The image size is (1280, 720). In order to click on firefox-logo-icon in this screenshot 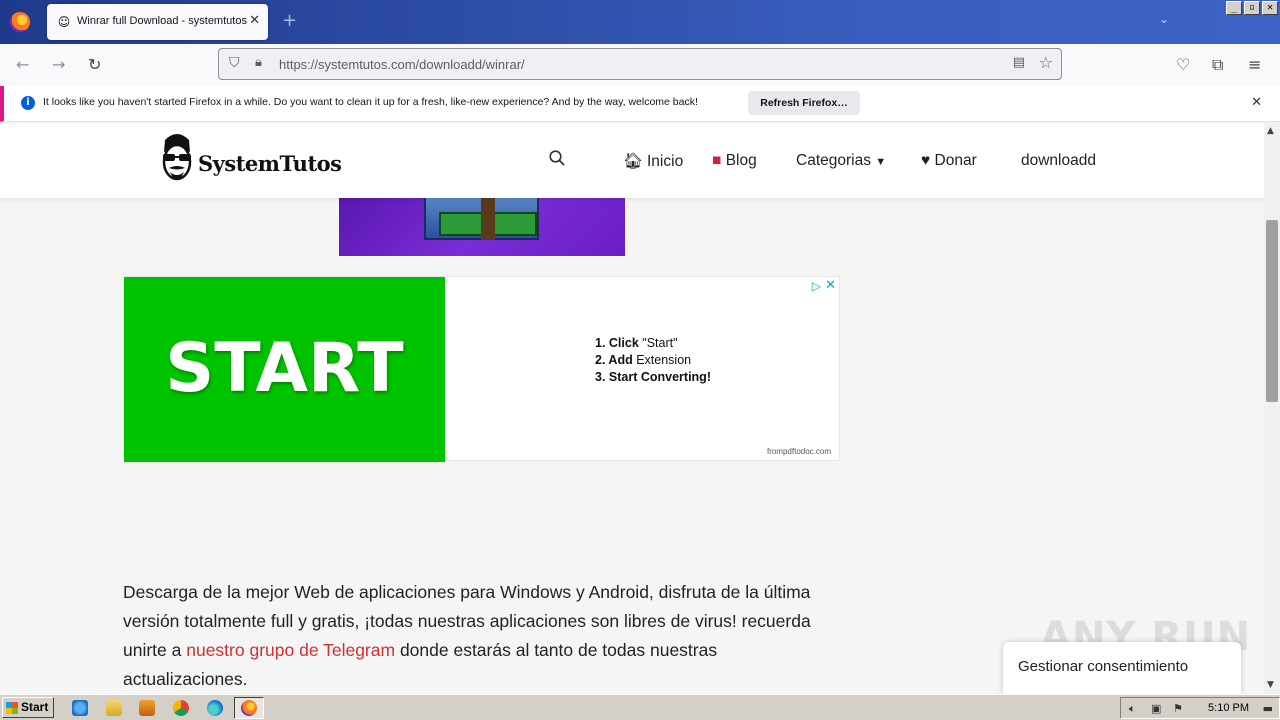, I will do `click(20, 22)`.